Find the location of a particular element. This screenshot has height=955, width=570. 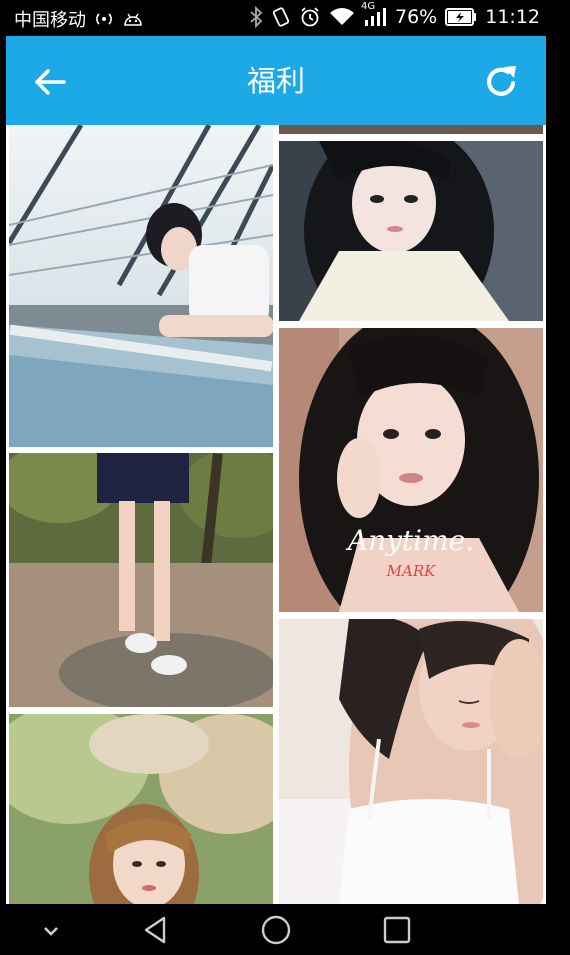

battery-icon is located at coordinates (461, 17).